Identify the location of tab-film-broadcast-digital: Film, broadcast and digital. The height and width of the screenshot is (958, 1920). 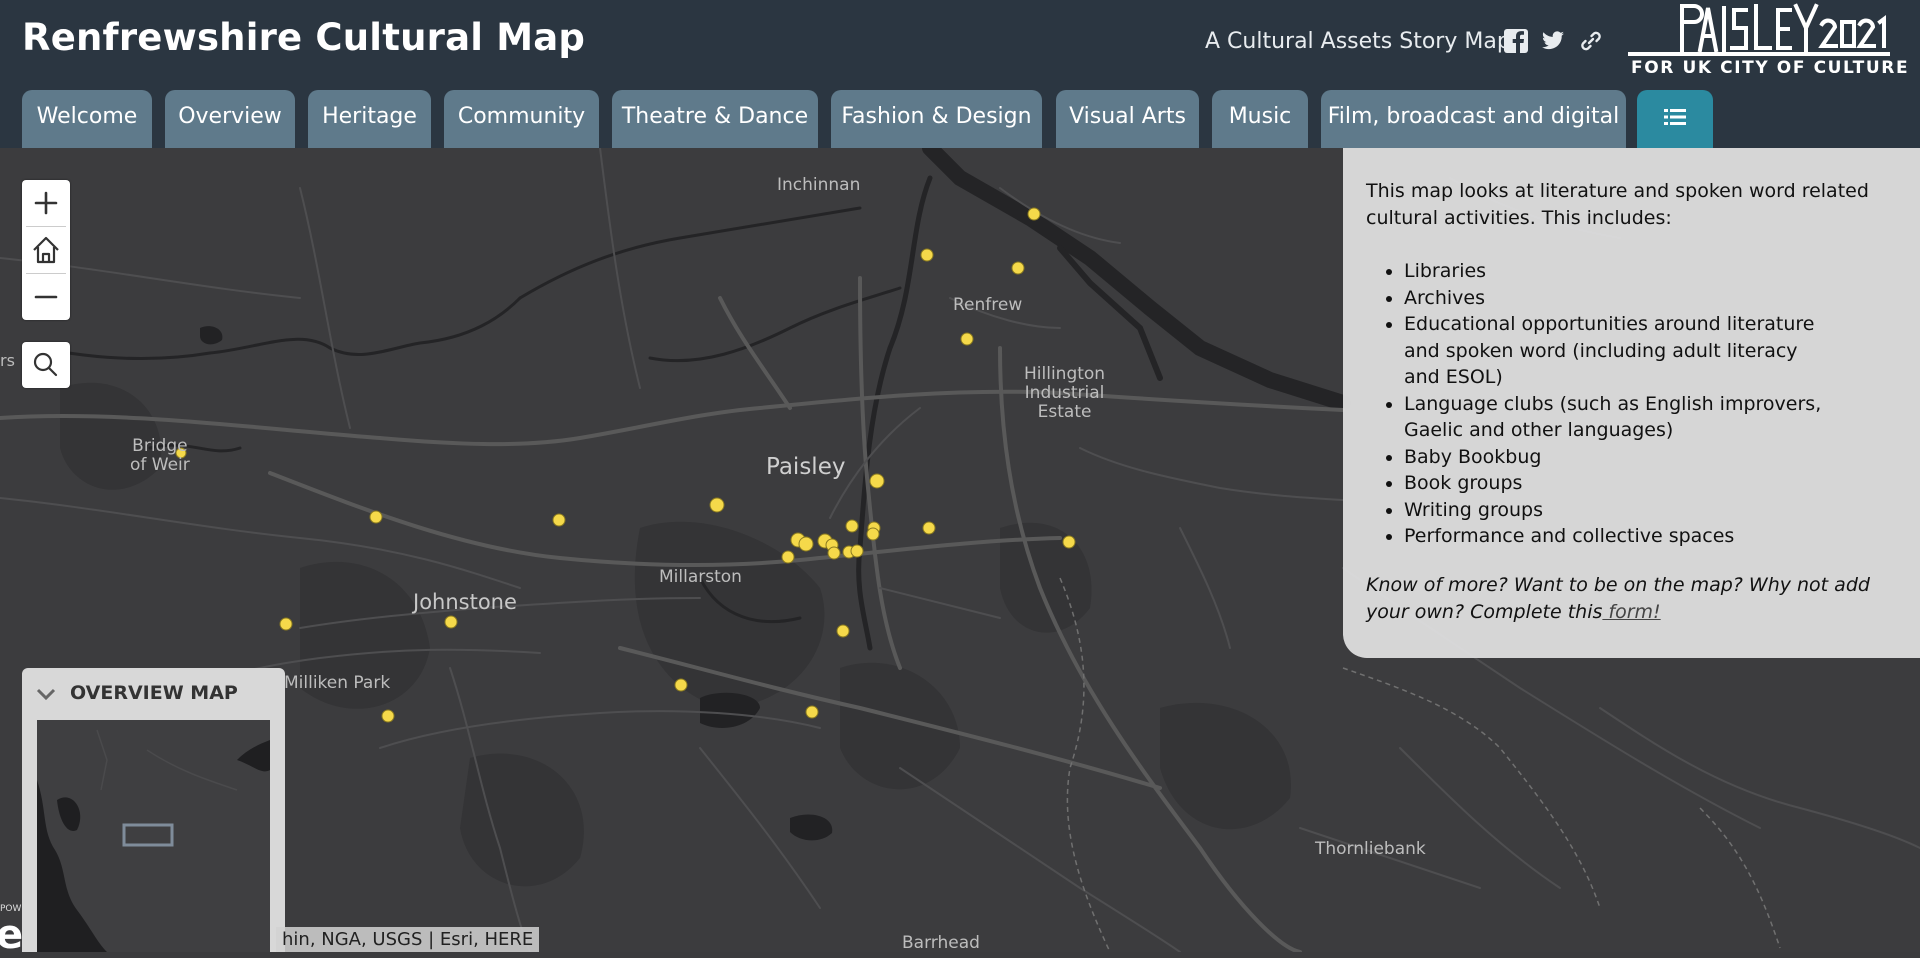
(1473, 119).